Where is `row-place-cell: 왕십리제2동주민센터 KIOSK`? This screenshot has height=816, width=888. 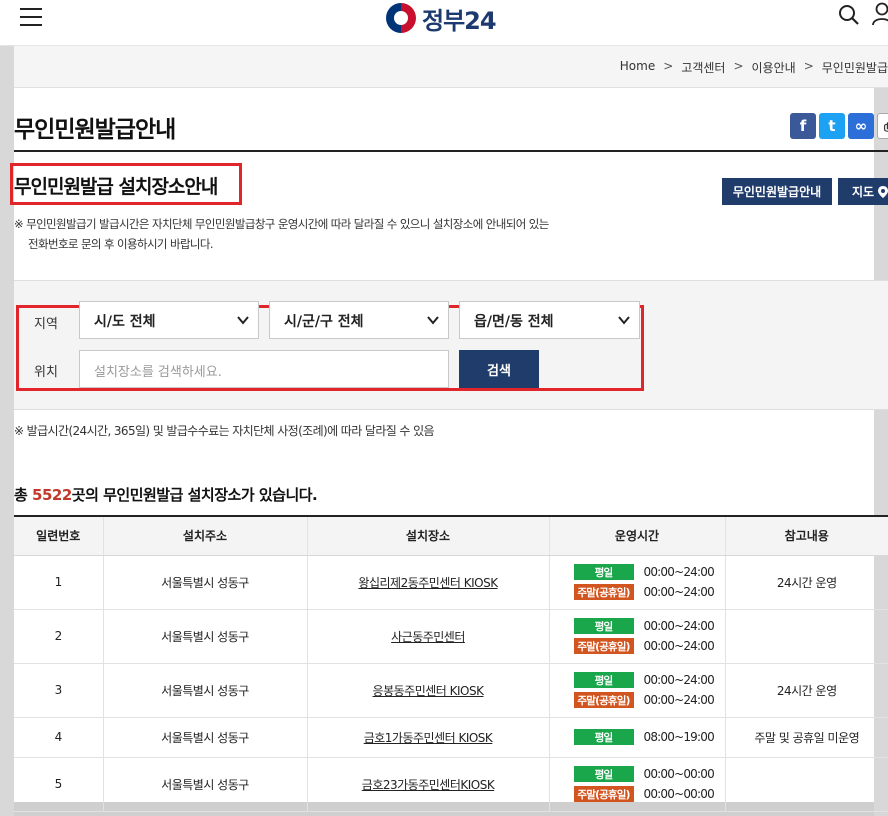 row-place-cell: 왕십리제2동주민센터 KIOSK is located at coordinates (427, 582).